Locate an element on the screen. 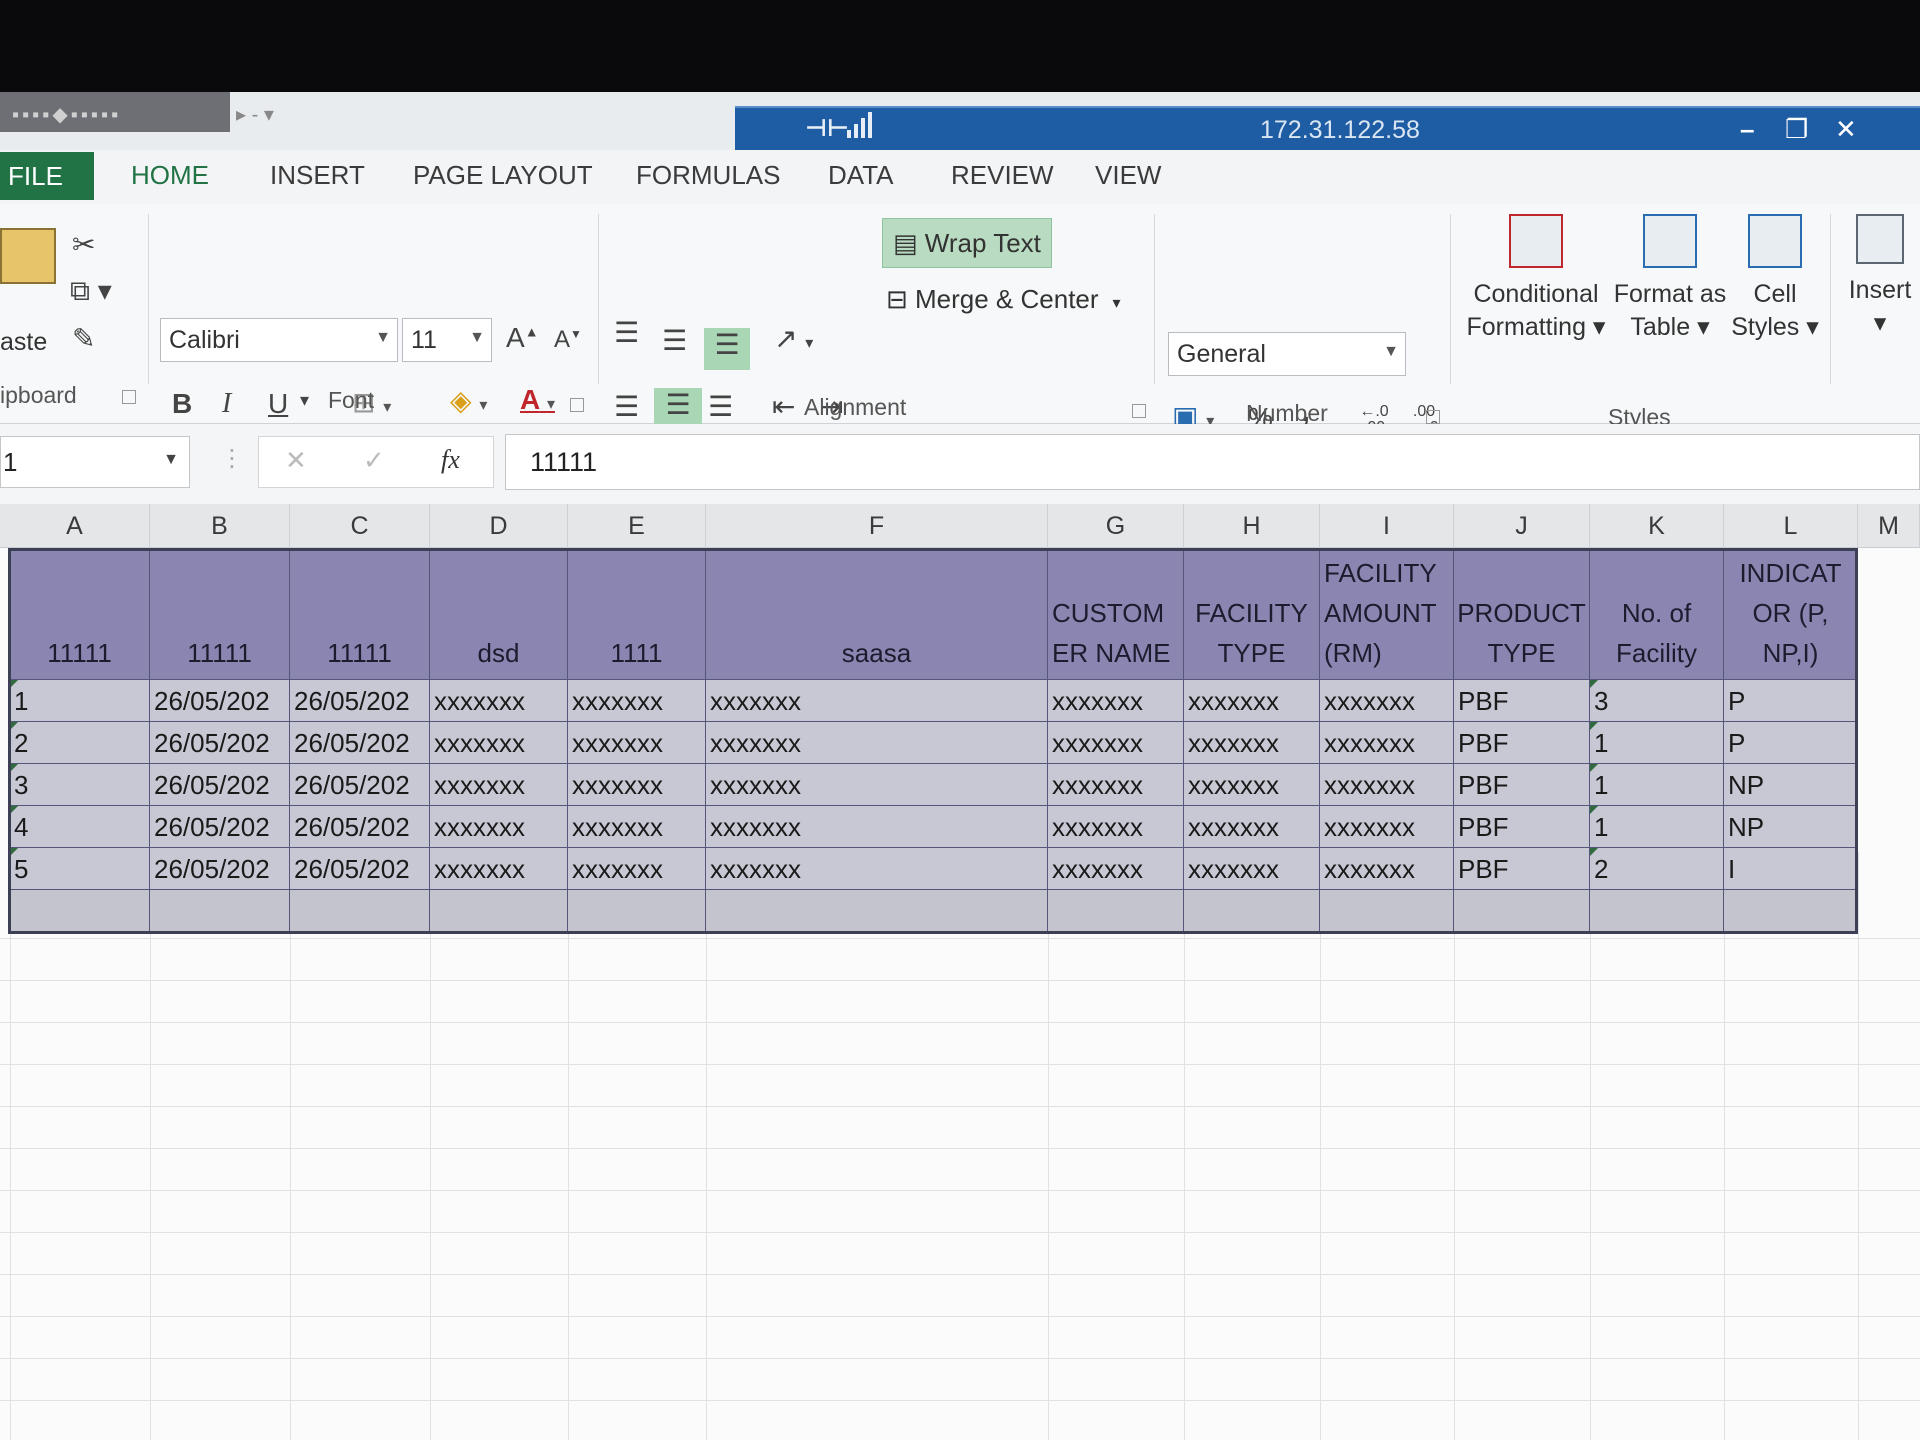  tab-view: VIEW is located at coordinates (1128, 175).